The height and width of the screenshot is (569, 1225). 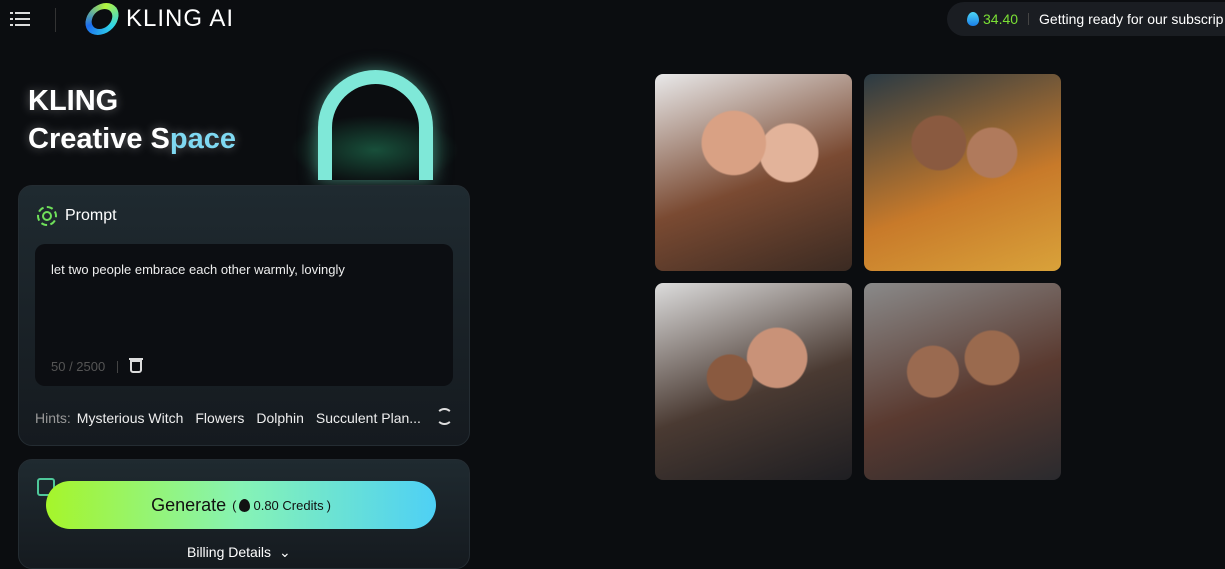 I want to click on hint-chip: Mysterious Witch, so click(x=130, y=418).